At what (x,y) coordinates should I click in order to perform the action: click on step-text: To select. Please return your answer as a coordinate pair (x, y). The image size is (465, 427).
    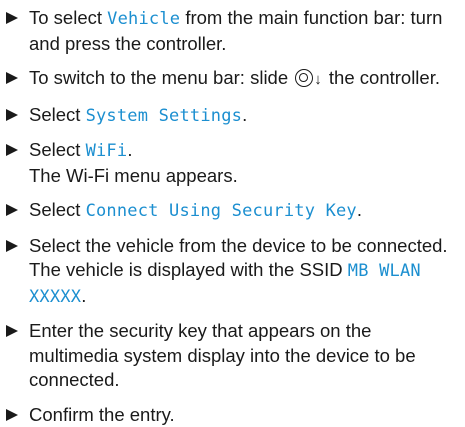
    Looking at the image, I should click on (68, 17).